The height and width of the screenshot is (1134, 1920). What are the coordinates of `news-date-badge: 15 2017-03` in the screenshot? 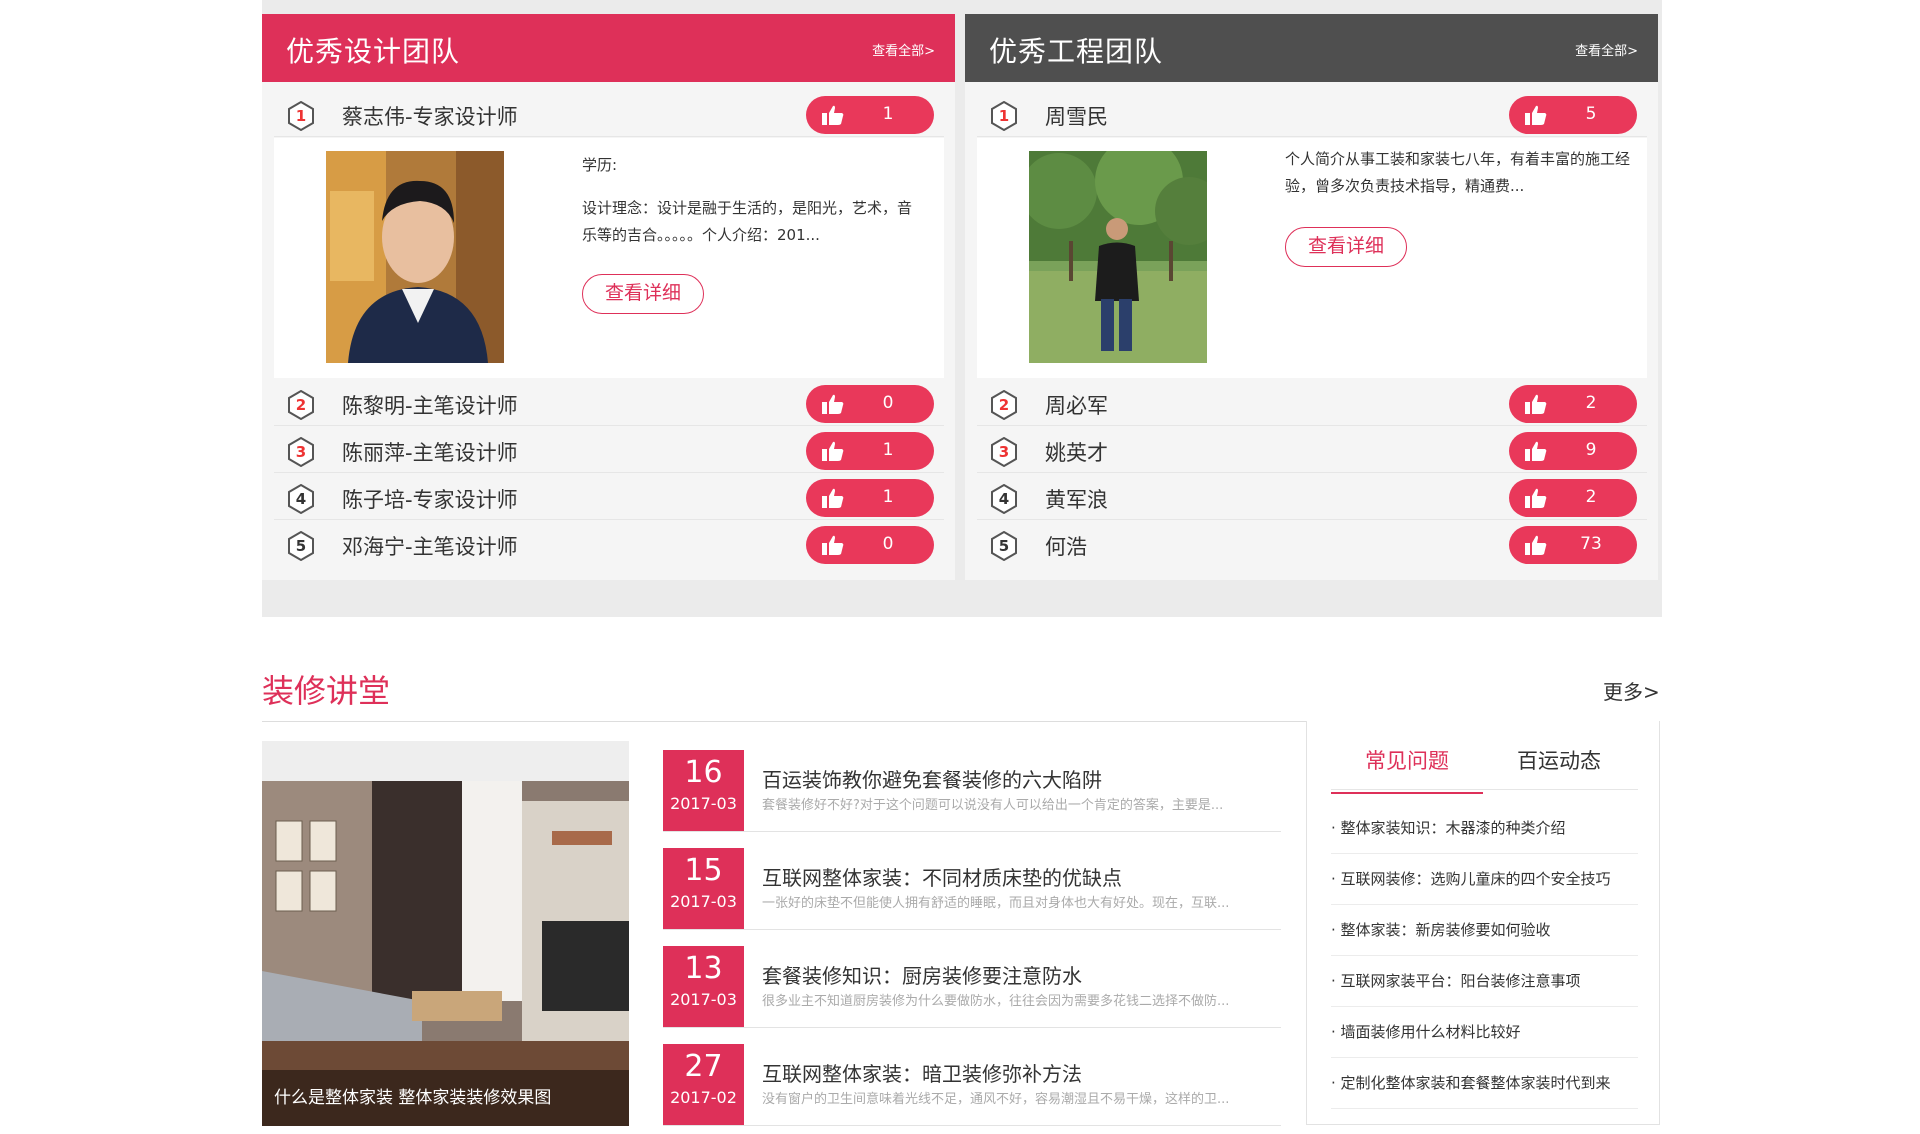 It's located at (703, 888).